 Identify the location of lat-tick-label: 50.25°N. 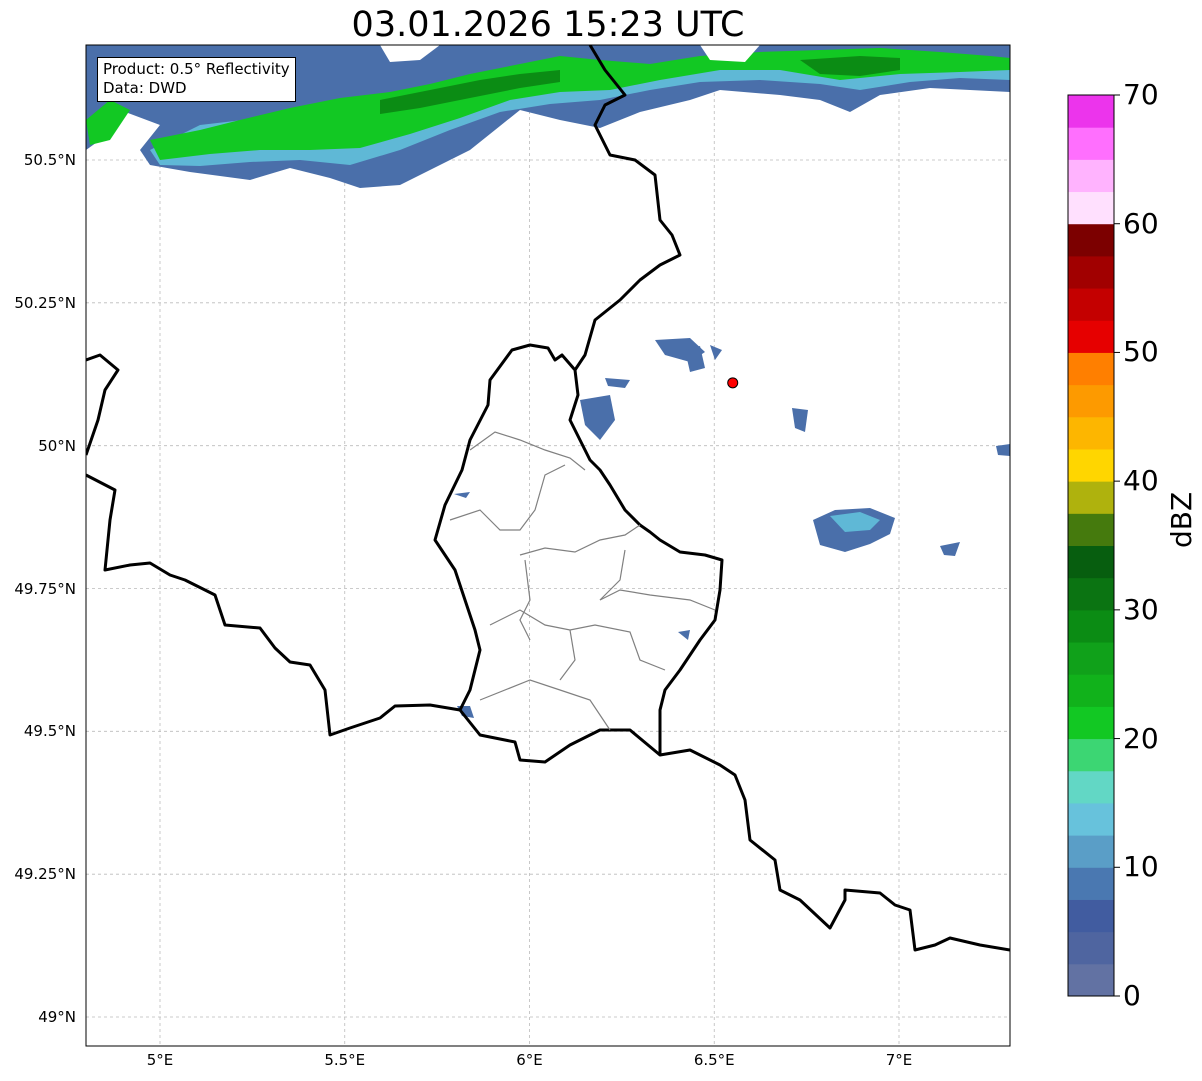
(45, 302).